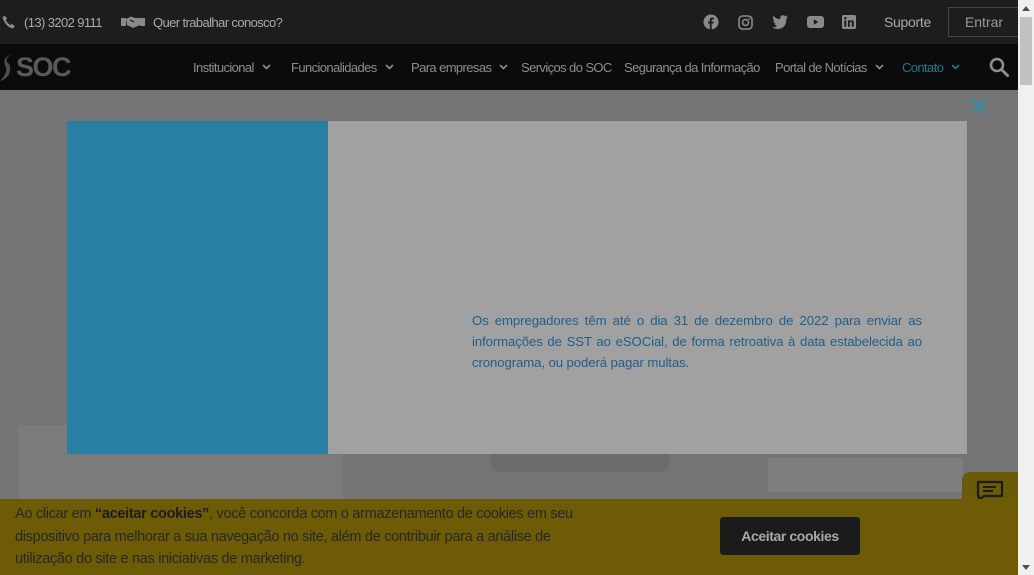 The height and width of the screenshot is (575, 1034). Describe the element at coordinates (451, 67) in the screenshot. I see `nav-item-label: Para empresas` at that location.